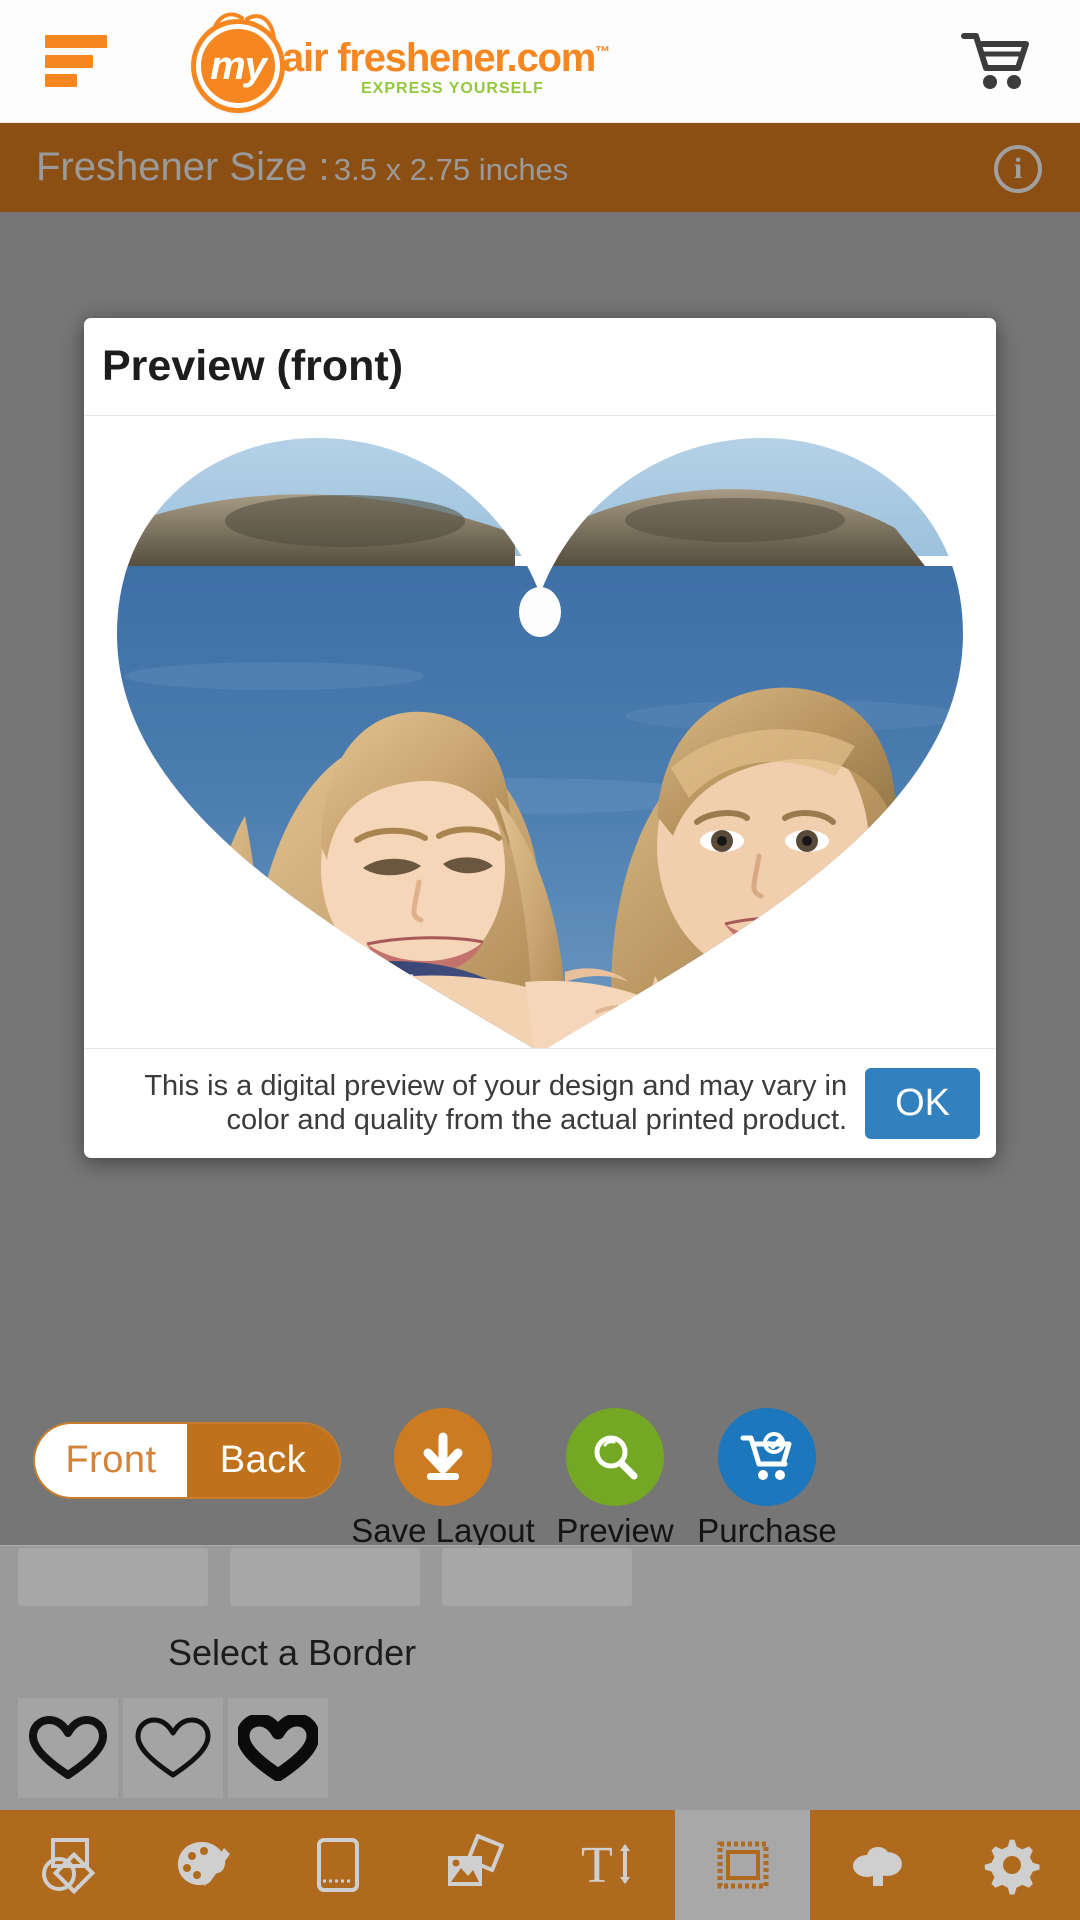  I want to click on nav-upload, so click(877, 1865).